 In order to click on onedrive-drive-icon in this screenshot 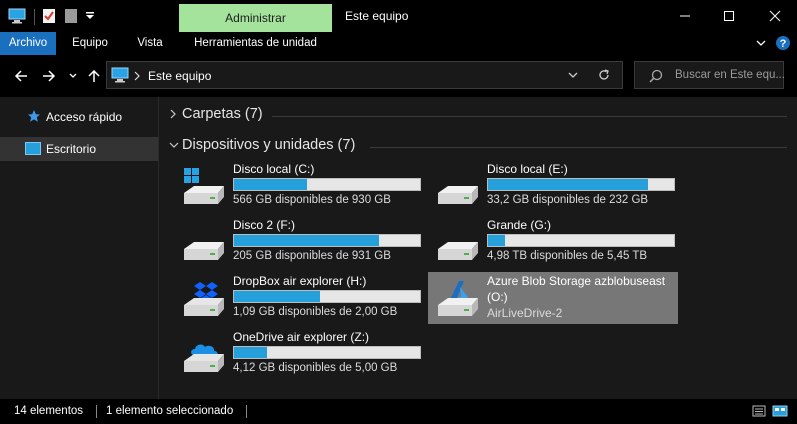, I will do `click(203, 356)`.